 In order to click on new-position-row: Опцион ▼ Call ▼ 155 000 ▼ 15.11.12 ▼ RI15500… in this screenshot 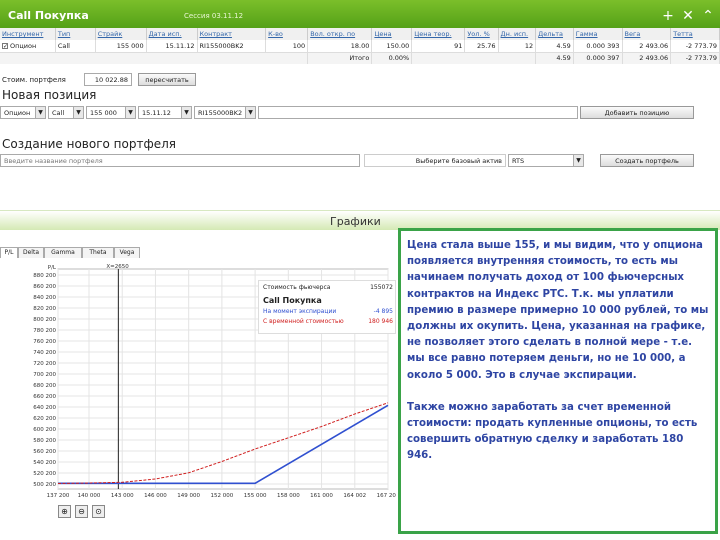, I will do `click(360, 114)`.